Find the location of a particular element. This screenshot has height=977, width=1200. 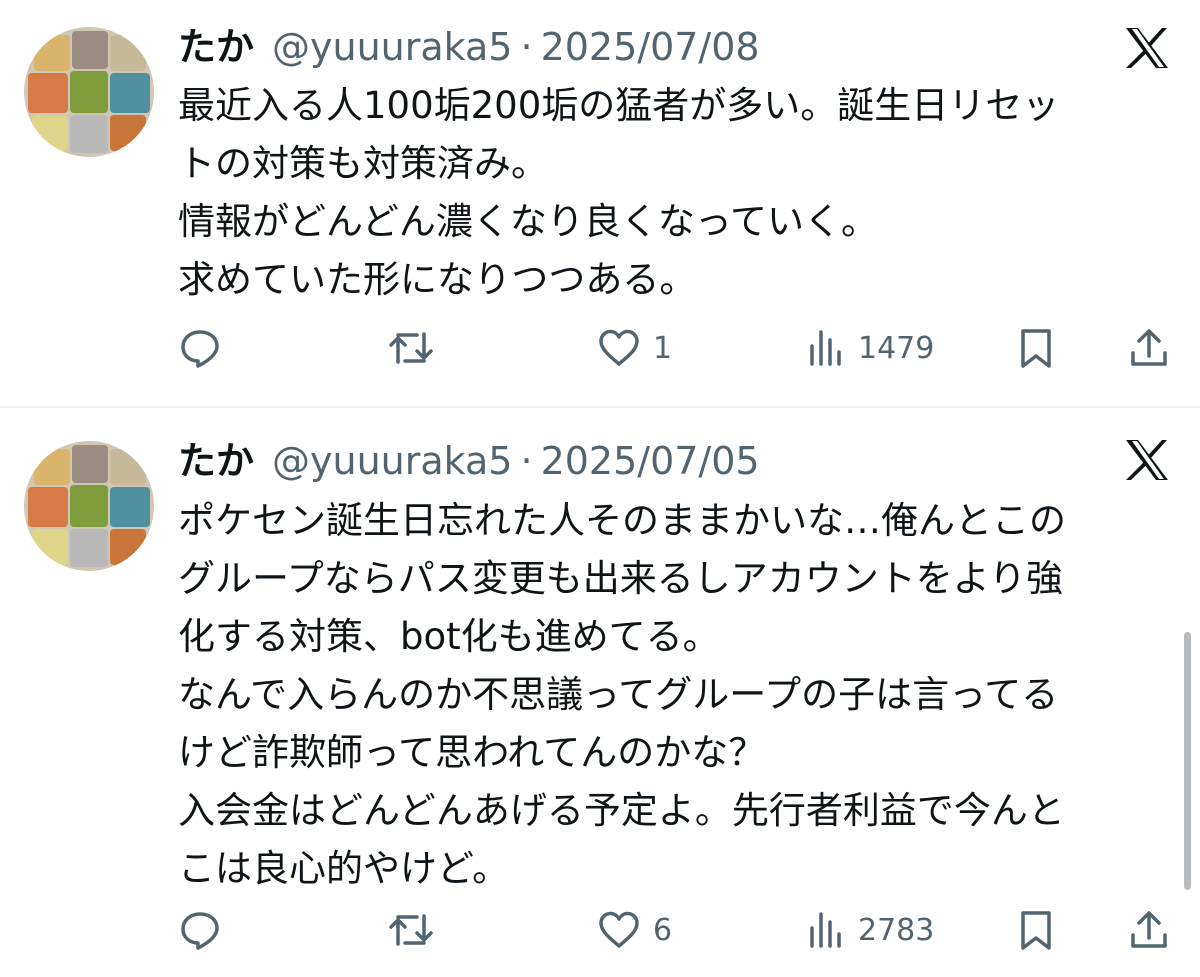

tweet-text-line: 求めていた形になりつつある。 is located at coordinates (437, 279).